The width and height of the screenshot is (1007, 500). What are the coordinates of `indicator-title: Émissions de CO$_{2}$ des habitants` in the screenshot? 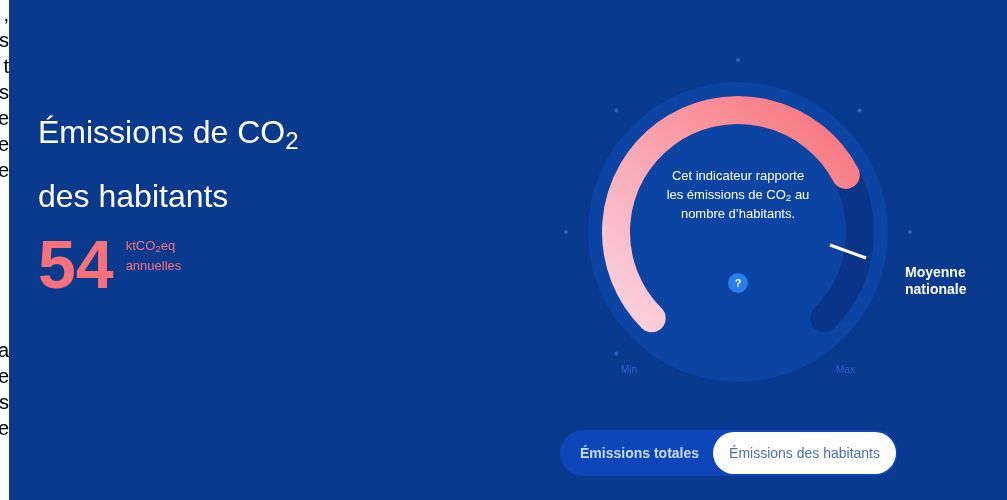 It's located at (169, 164).